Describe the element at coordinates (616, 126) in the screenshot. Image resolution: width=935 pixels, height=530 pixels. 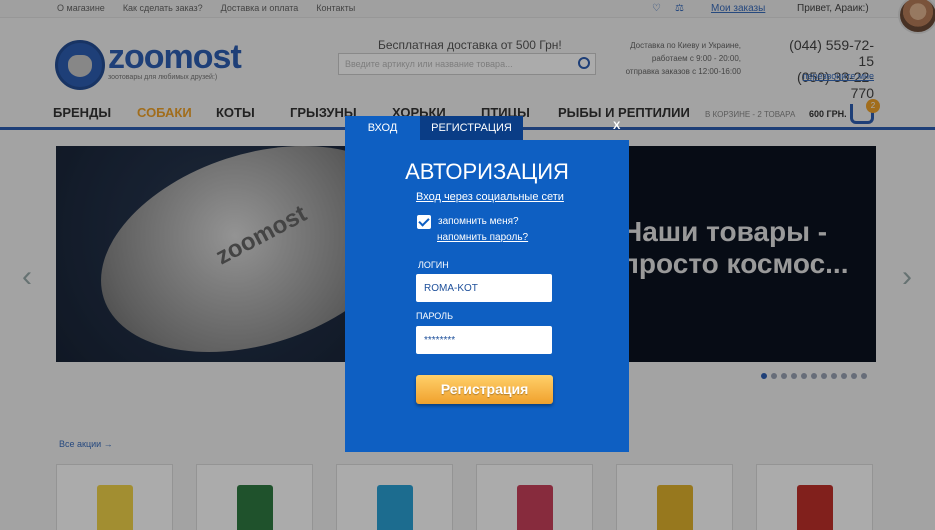
I see `close-icon: X` at that location.